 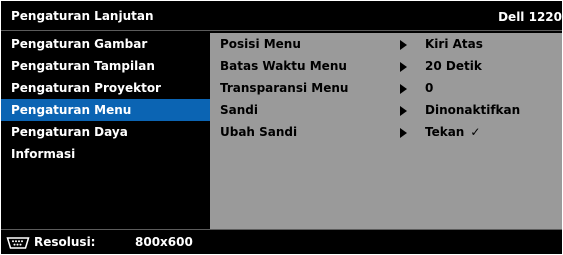 What do you see at coordinates (65, 242) in the screenshot?
I see `resolution-label: Resolusi:` at bounding box center [65, 242].